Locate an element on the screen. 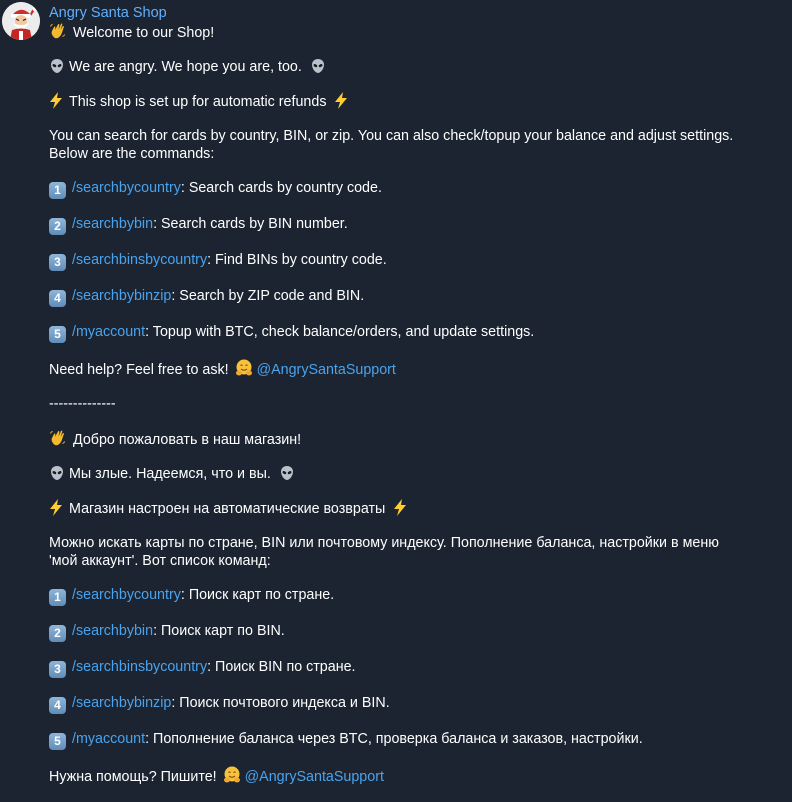  command-desc: : Поиск карт по BIN. is located at coordinates (219, 631).